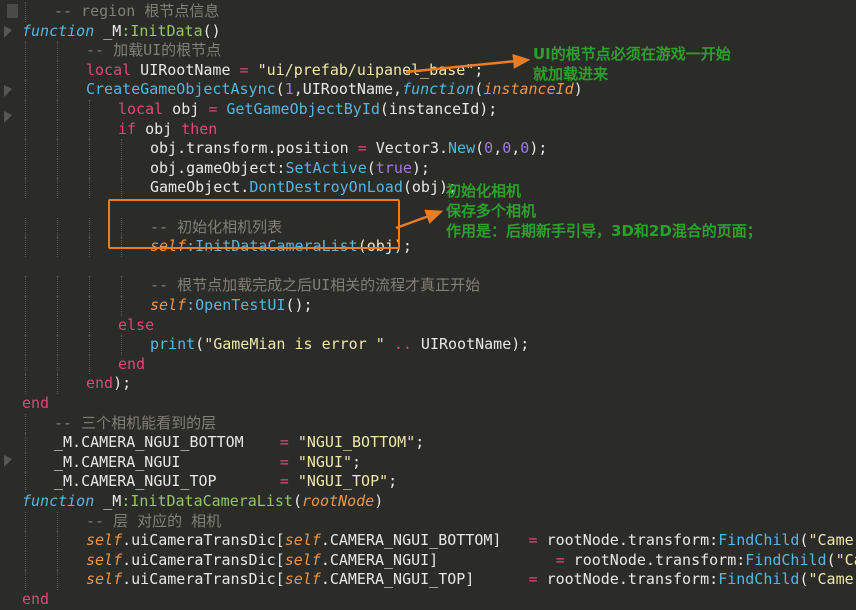 The image size is (856, 610). I want to click on code-token: (obj);, so click(385, 246).